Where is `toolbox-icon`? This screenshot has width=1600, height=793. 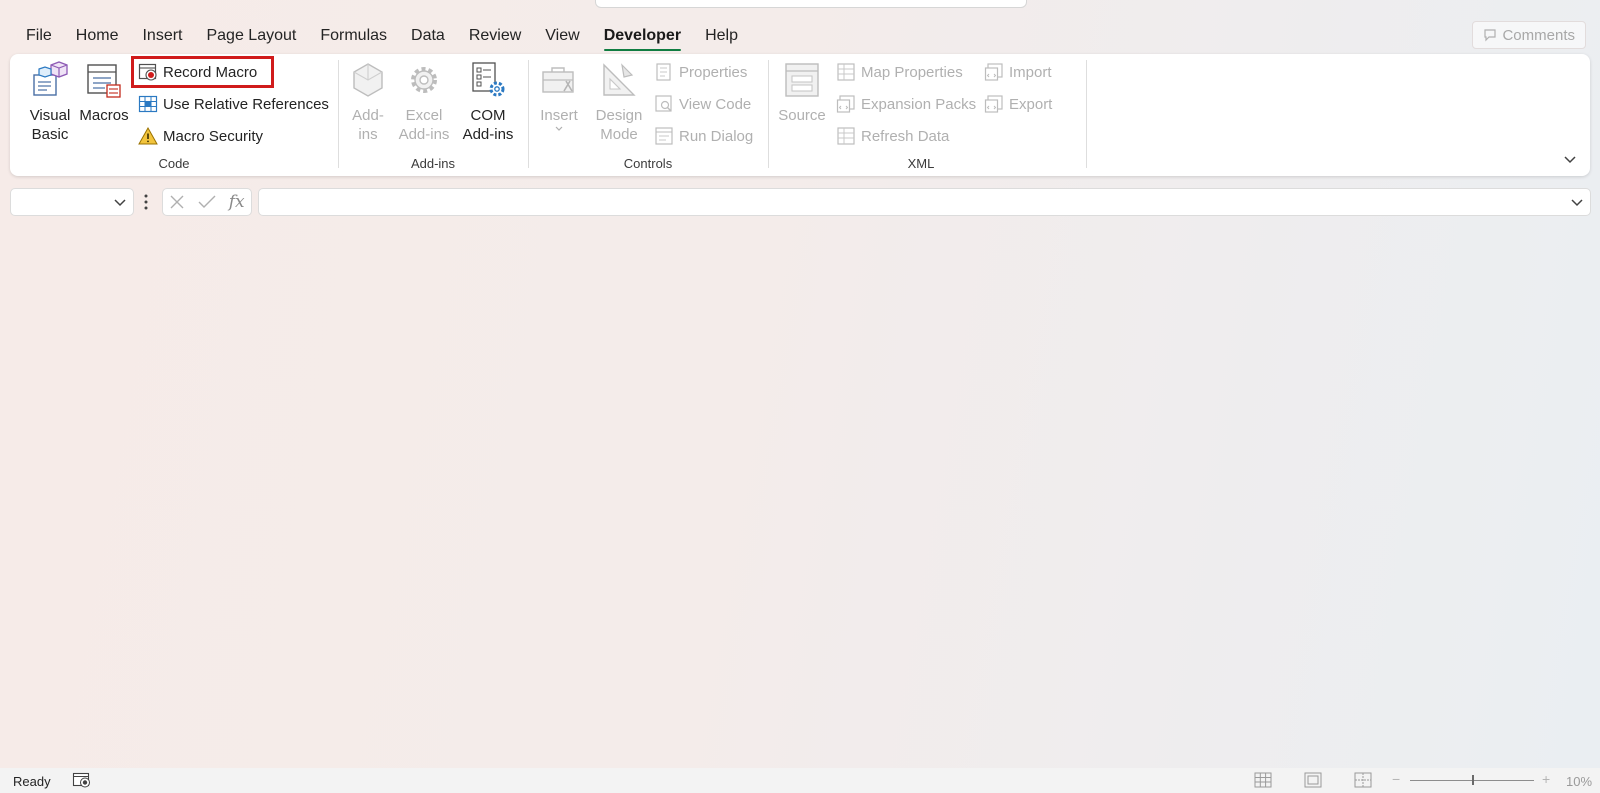
toolbox-icon is located at coordinates (559, 80).